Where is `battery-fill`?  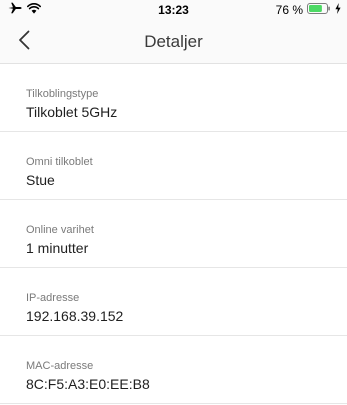 battery-fill is located at coordinates (315, 8).